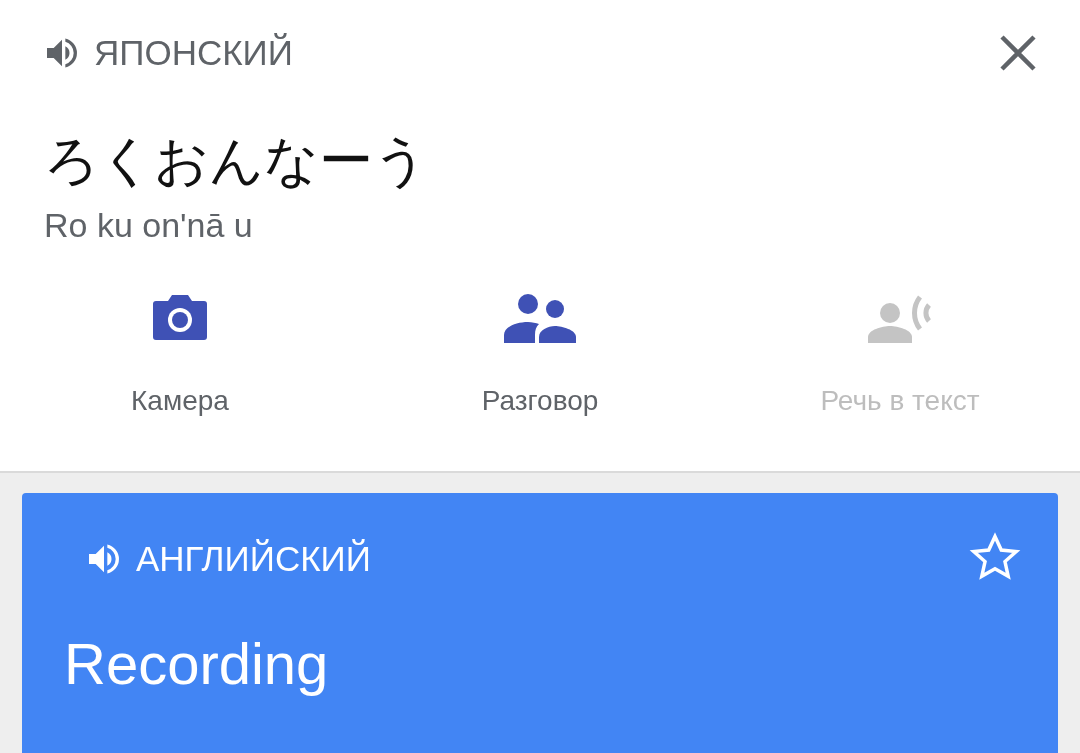  Describe the element at coordinates (236, 160) in the screenshot. I see `source-text: ろくおんなーう` at that location.